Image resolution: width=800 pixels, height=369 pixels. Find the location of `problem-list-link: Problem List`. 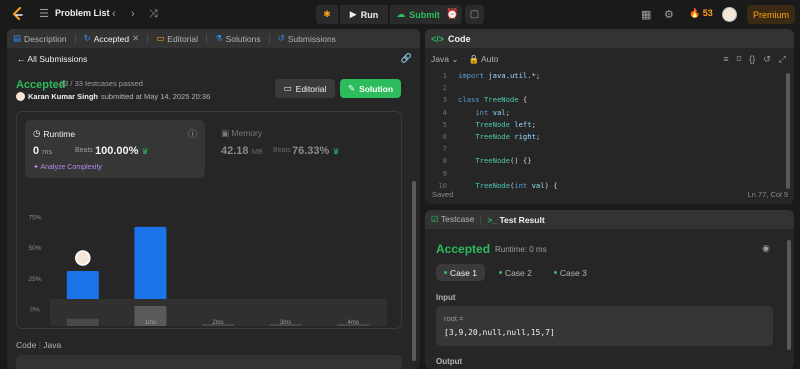

problem-list-link: Problem List is located at coordinates (82, 13).